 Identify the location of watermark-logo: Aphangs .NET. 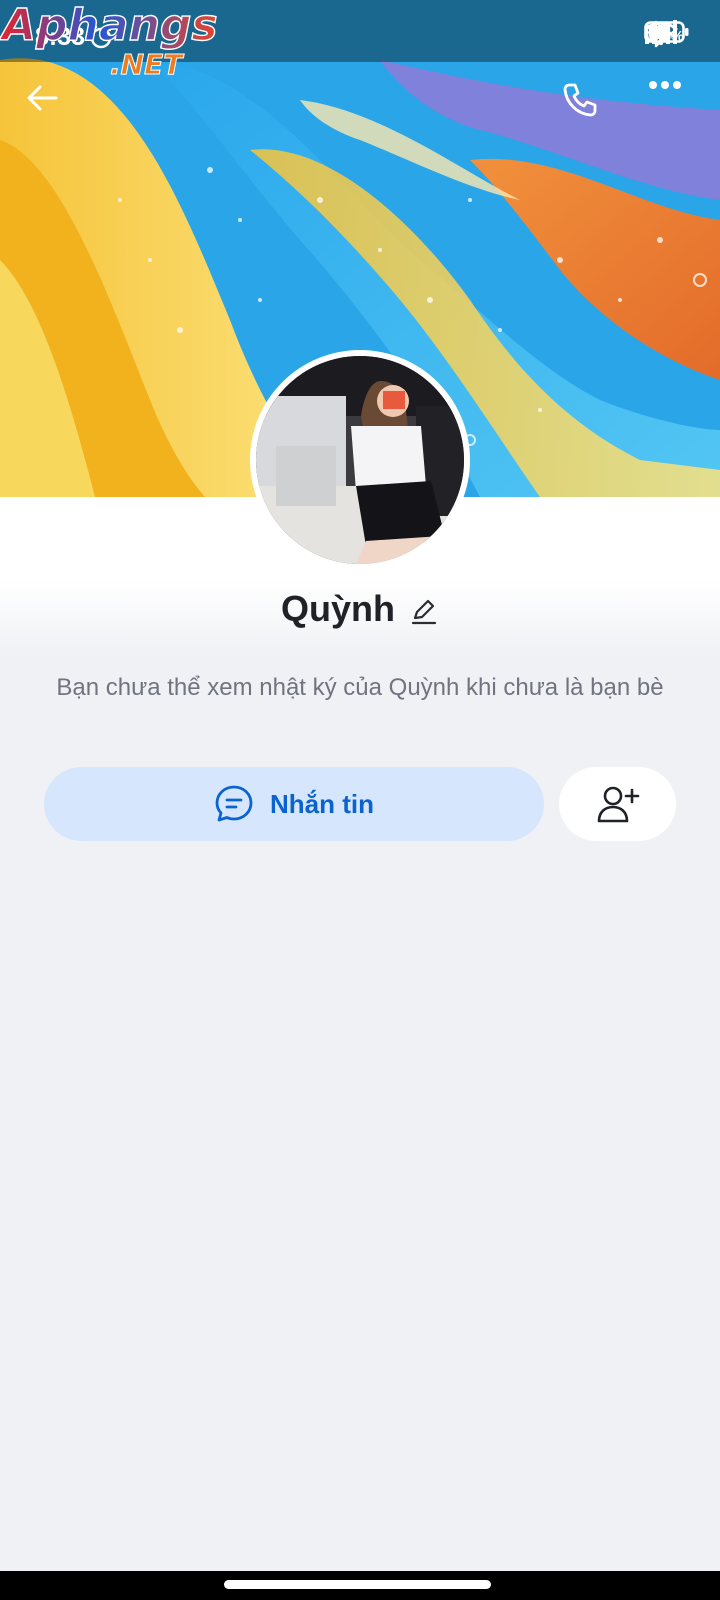
(109, 40).